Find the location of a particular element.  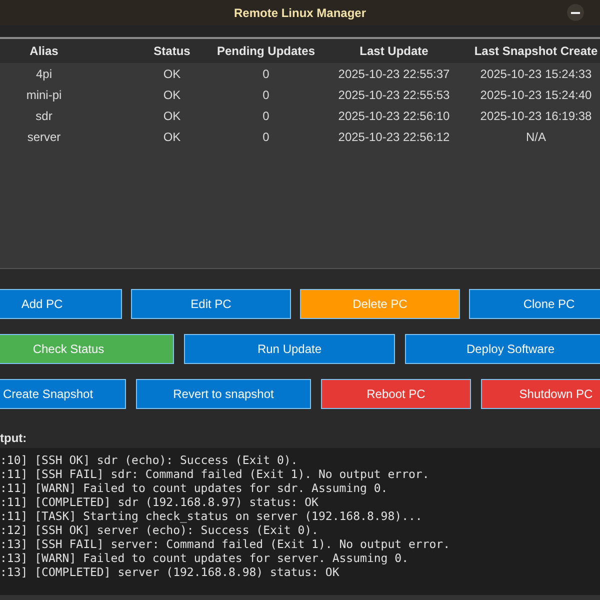

column-header: Last Update is located at coordinates (394, 51).